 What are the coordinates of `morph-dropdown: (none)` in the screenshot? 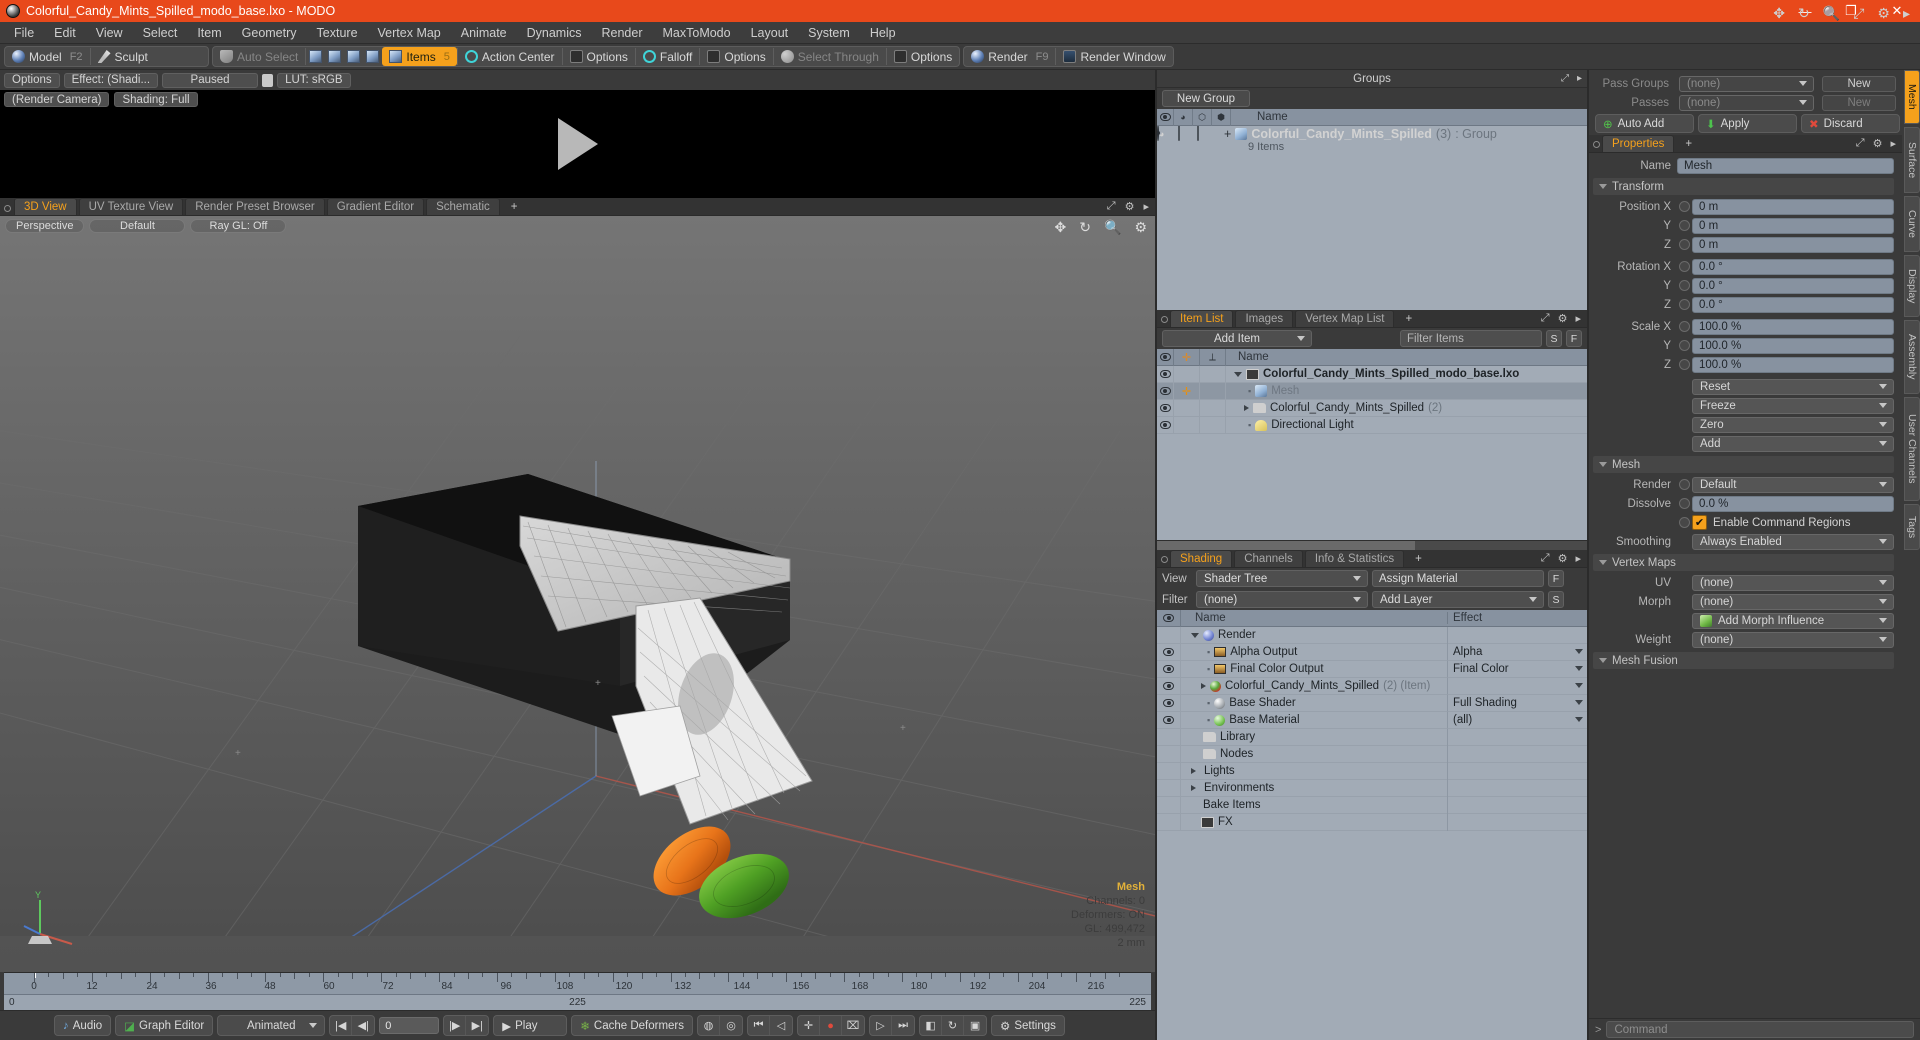 It's located at (1793, 601).